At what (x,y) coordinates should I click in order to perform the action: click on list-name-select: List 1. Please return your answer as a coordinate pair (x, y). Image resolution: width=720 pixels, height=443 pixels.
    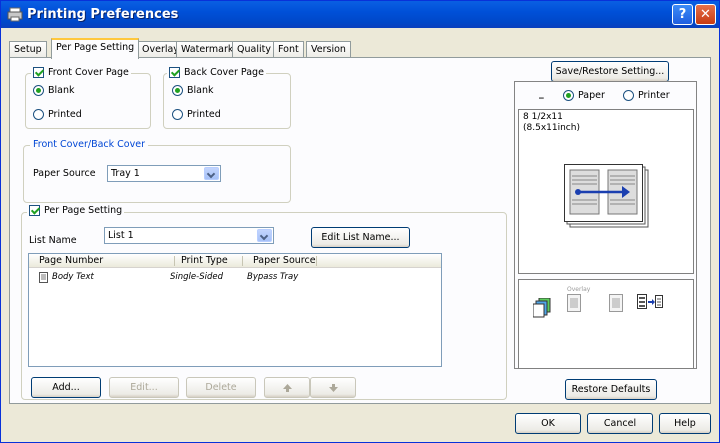
    Looking at the image, I should click on (189, 235).